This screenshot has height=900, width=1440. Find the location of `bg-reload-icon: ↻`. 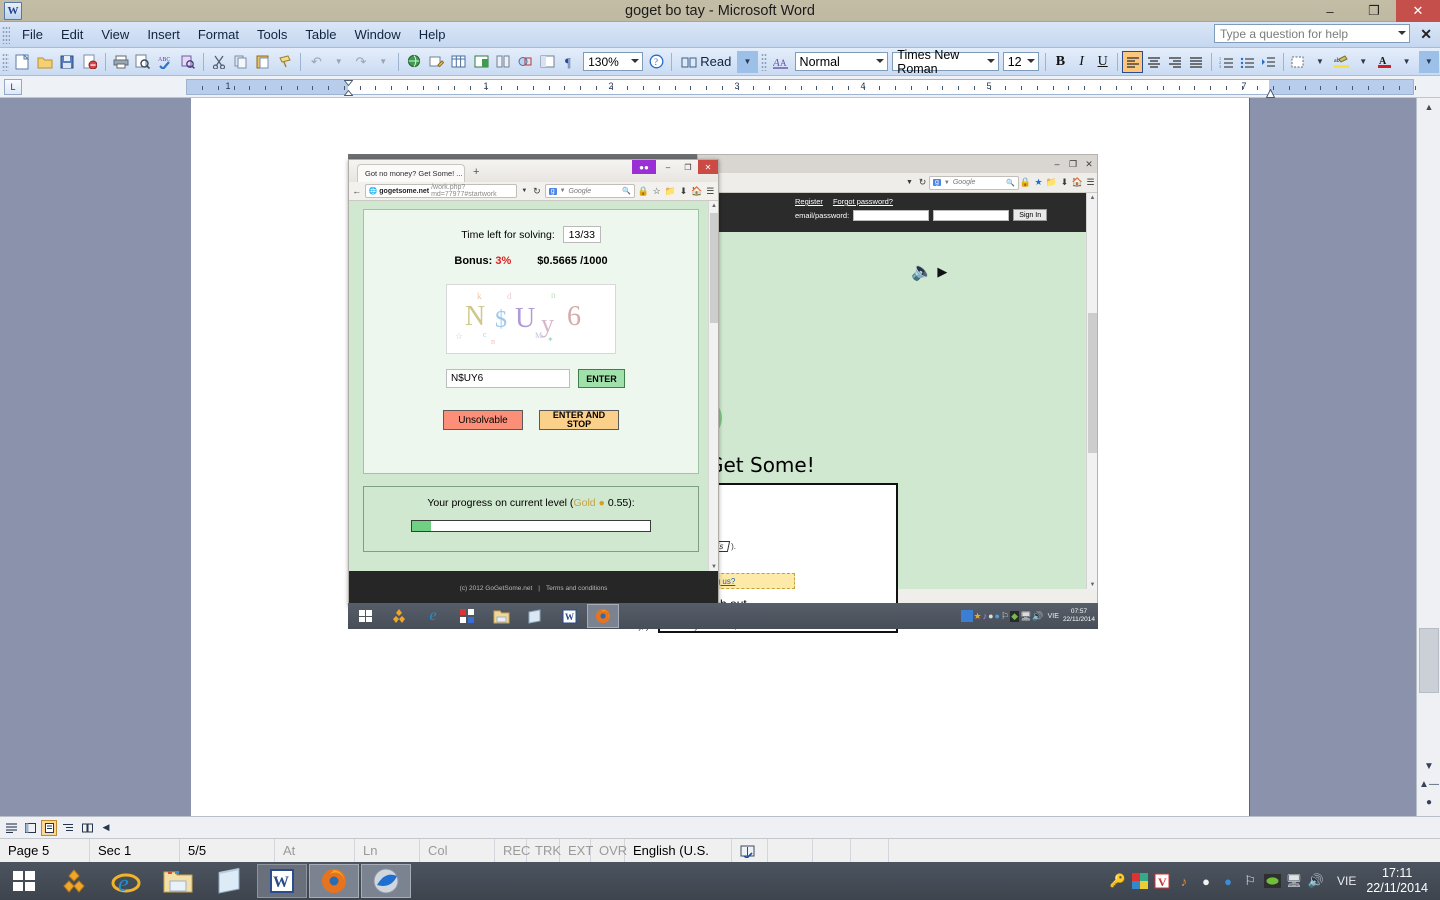

bg-reload-icon: ↻ is located at coordinates (922, 182).